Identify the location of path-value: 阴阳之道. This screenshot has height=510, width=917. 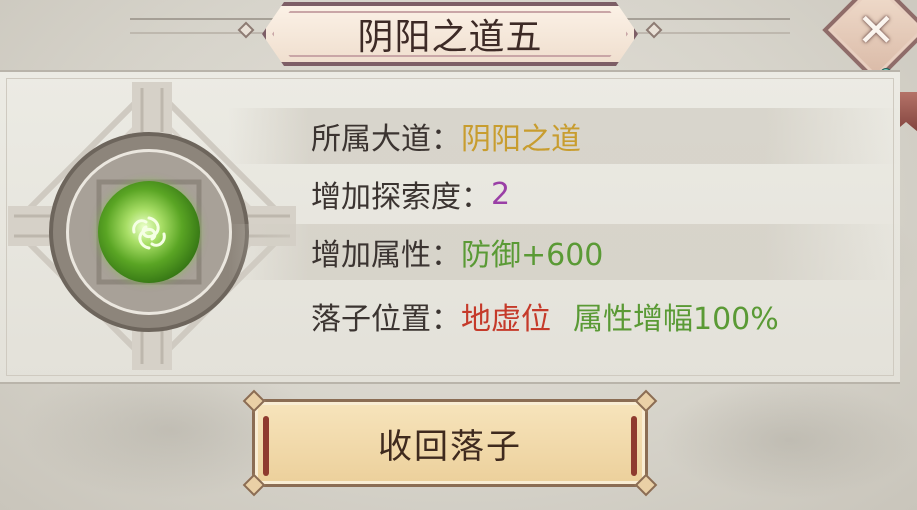
(521, 139).